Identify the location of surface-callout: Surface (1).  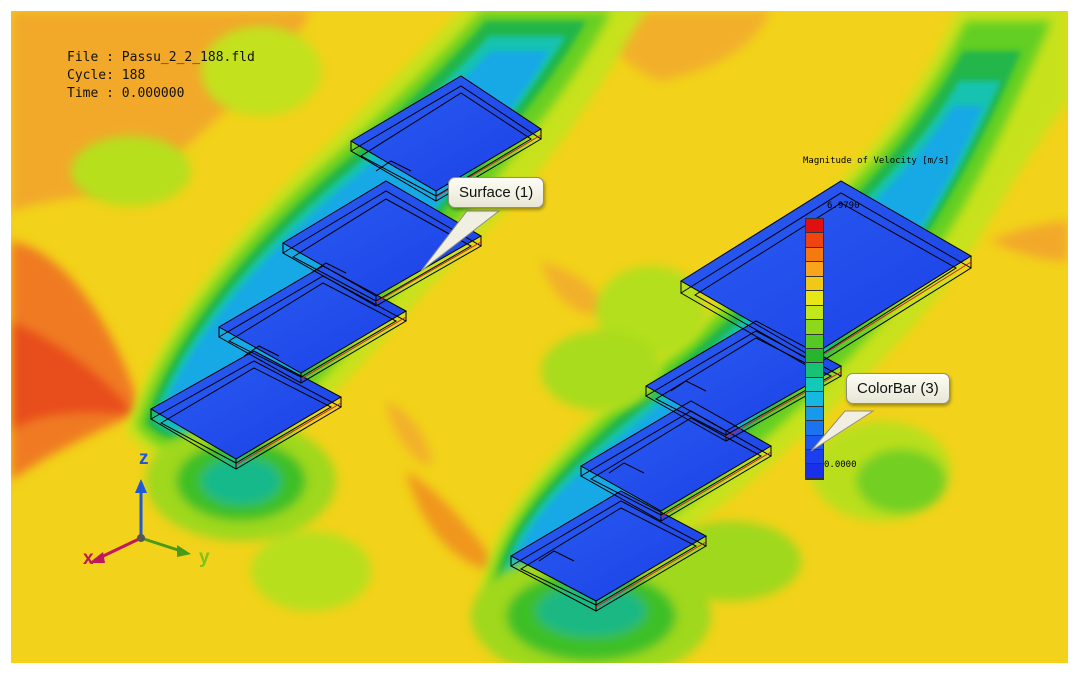
(496, 192).